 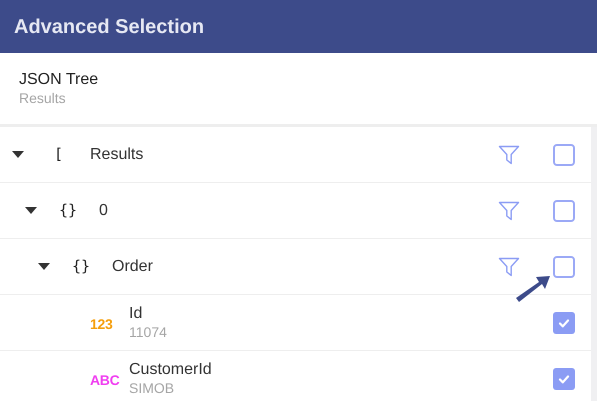 What do you see at coordinates (152, 389) in the screenshot?
I see `field-value: SIMOB` at bounding box center [152, 389].